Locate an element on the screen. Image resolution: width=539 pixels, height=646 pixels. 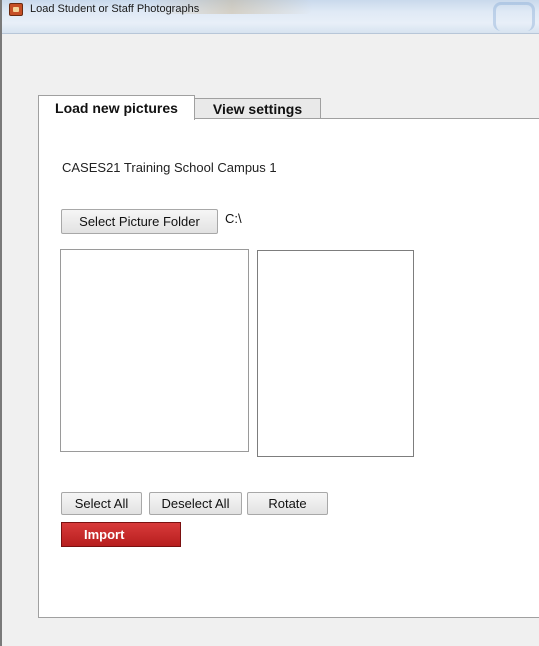
import-button: Import is located at coordinates (121, 534).